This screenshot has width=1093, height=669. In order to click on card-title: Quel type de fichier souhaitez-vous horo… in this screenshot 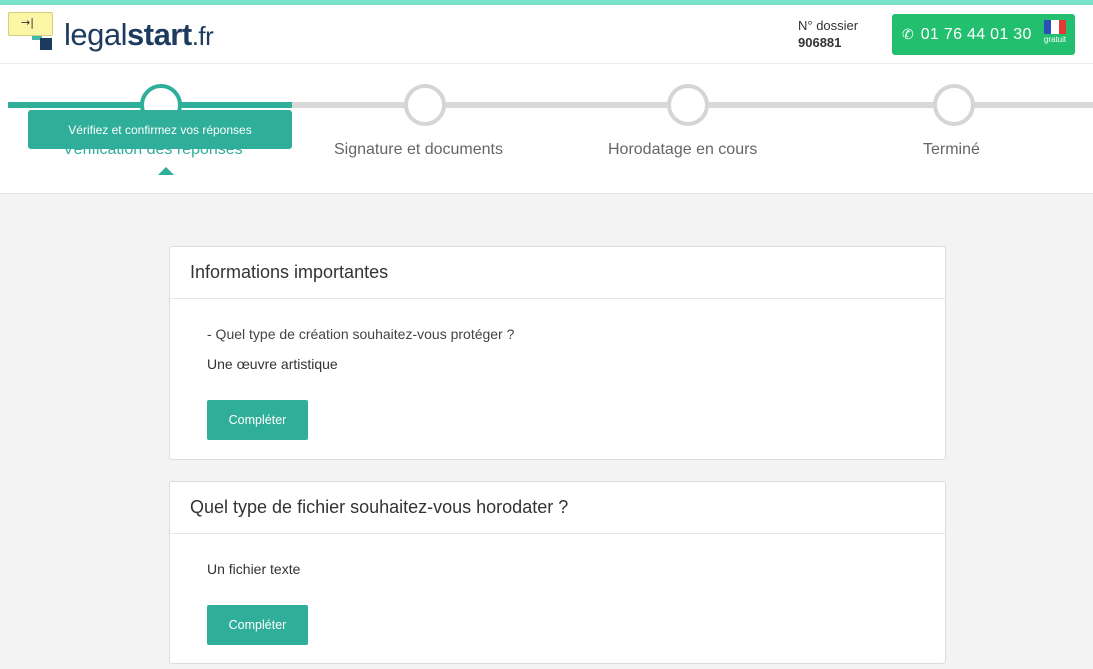, I will do `click(557, 508)`.